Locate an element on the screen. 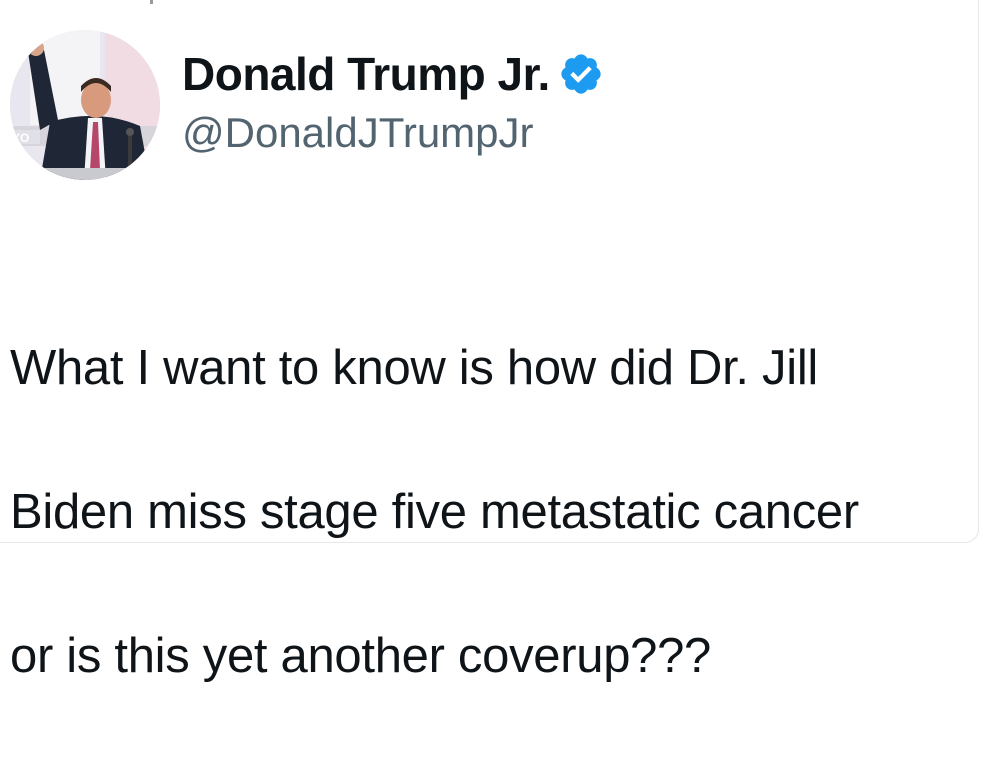  display-name: Donald Trump Jr. is located at coordinates (366, 74).